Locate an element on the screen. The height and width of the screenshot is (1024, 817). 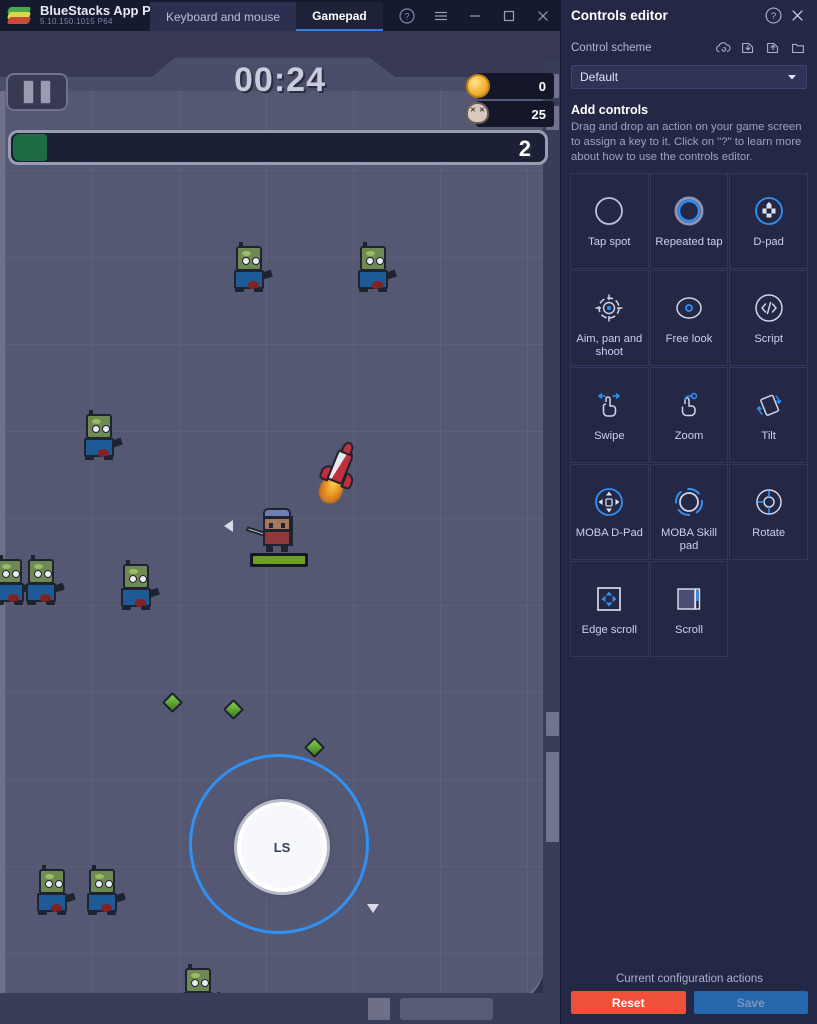
game-bottom-bar is located at coordinates (280, 1008).